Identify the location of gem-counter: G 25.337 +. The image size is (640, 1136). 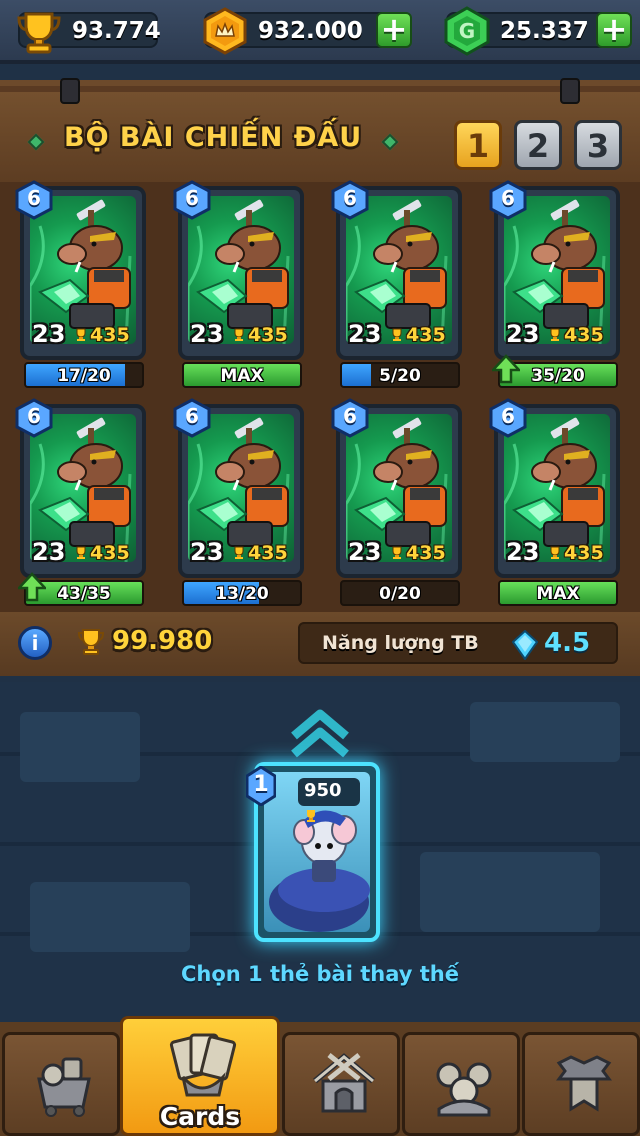
(538, 31).